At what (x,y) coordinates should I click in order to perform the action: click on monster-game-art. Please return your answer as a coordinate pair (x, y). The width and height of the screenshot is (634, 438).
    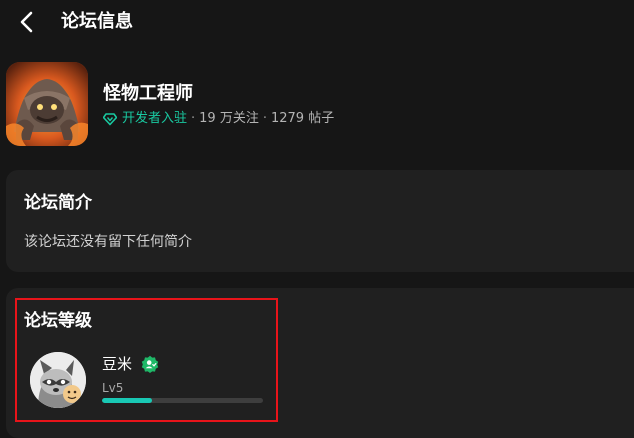
    Looking at the image, I should click on (47, 104).